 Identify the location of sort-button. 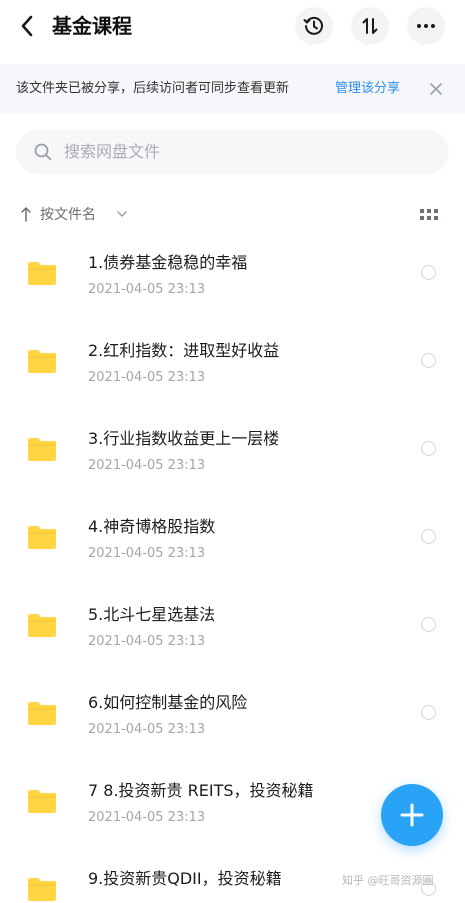
(370, 26).